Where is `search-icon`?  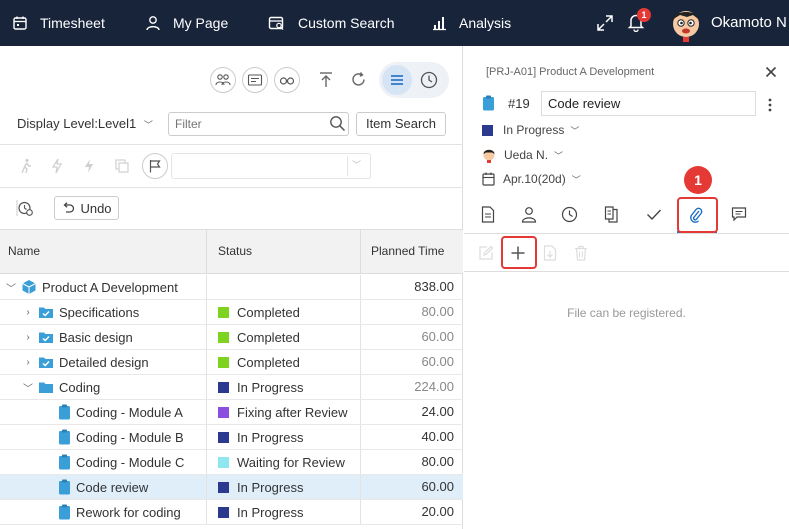
search-icon is located at coordinates (337, 123).